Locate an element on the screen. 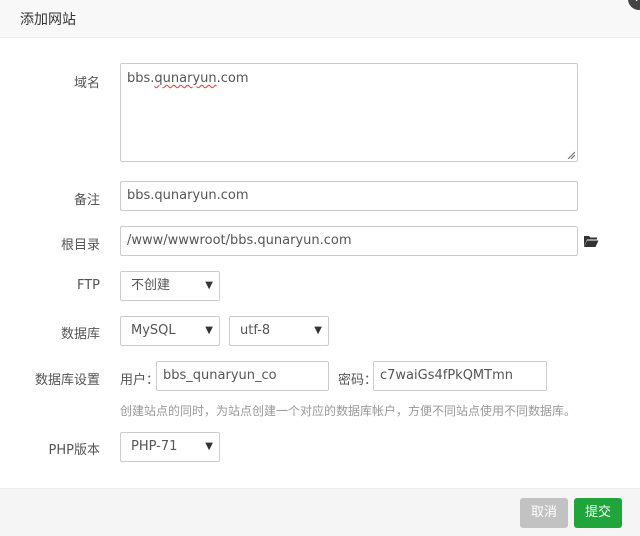 This screenshot has width=640, height=536. remark-input: bbs.qunaryun.com is located at coordinates (349, 196).